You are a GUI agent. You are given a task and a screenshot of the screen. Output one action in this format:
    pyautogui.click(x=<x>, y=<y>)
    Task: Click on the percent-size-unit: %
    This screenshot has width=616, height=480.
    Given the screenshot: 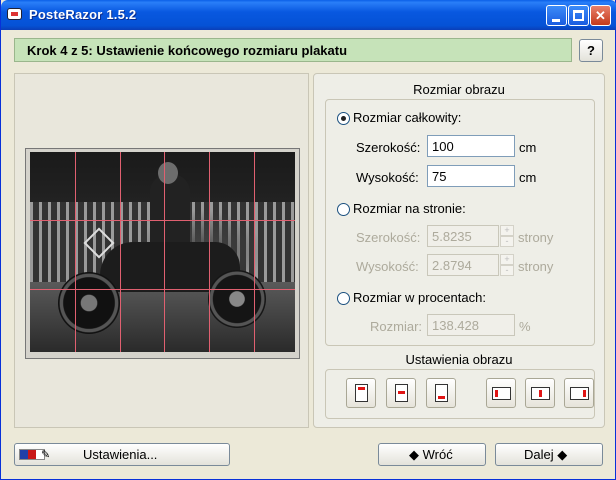 What is the action you would take?
    pyautogui.click(x=525, y=326)
    